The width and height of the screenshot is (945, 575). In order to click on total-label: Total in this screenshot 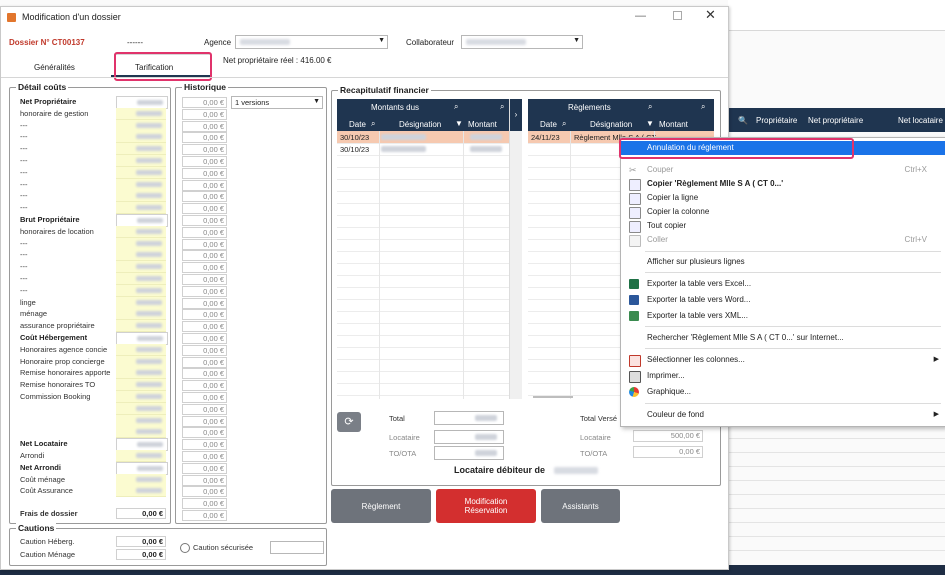, I will do `click(397, 418)`.